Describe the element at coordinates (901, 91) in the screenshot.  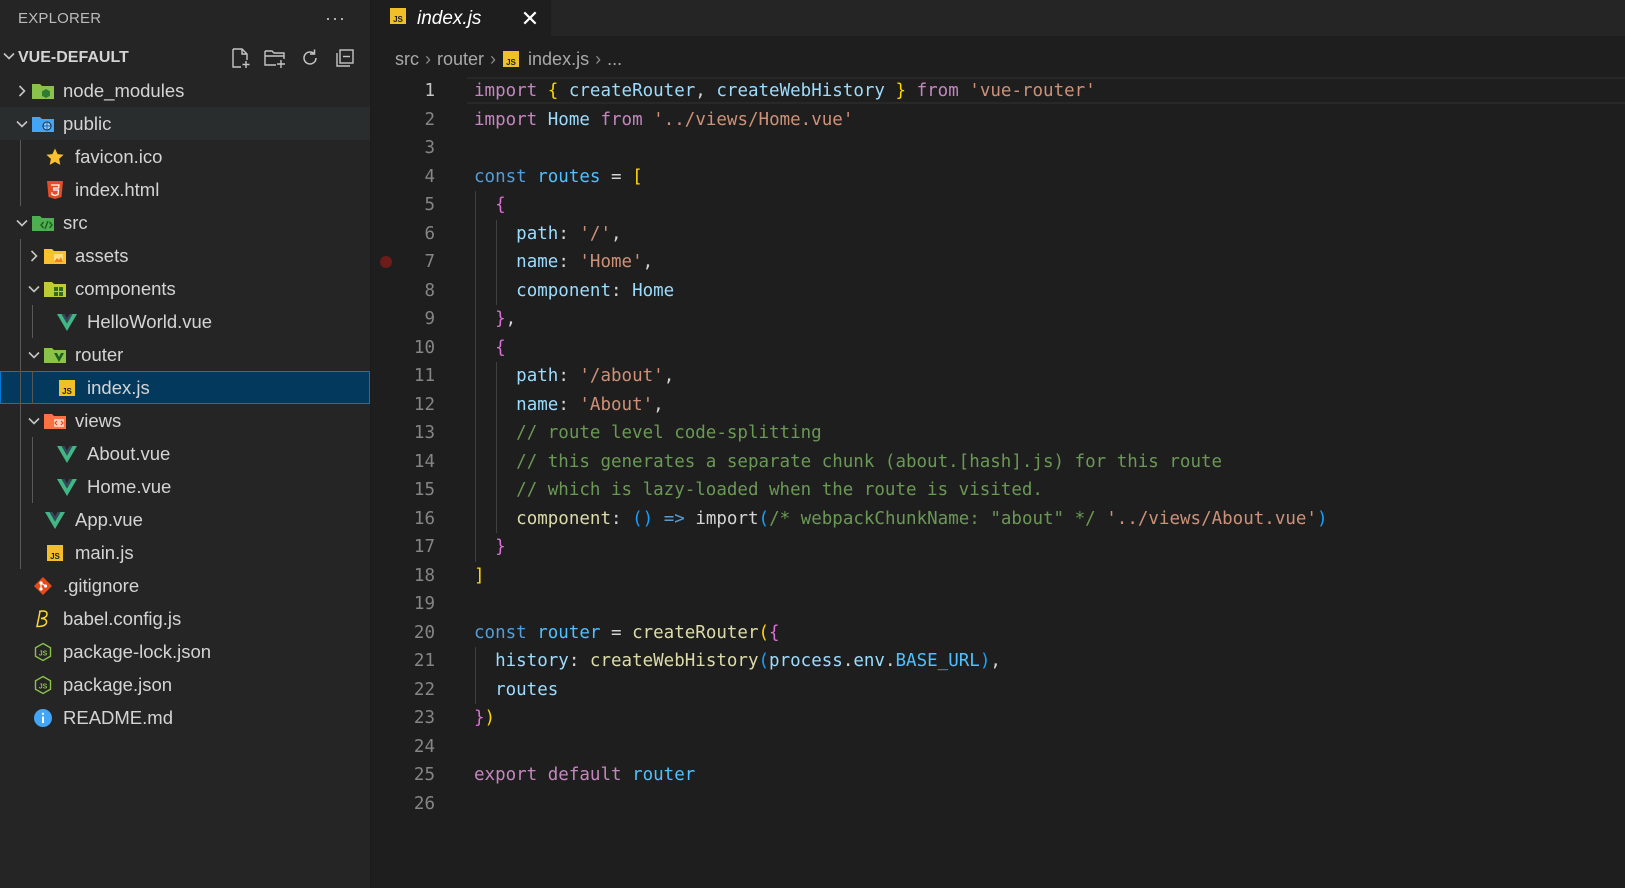
I see `code-token: }` at that location.